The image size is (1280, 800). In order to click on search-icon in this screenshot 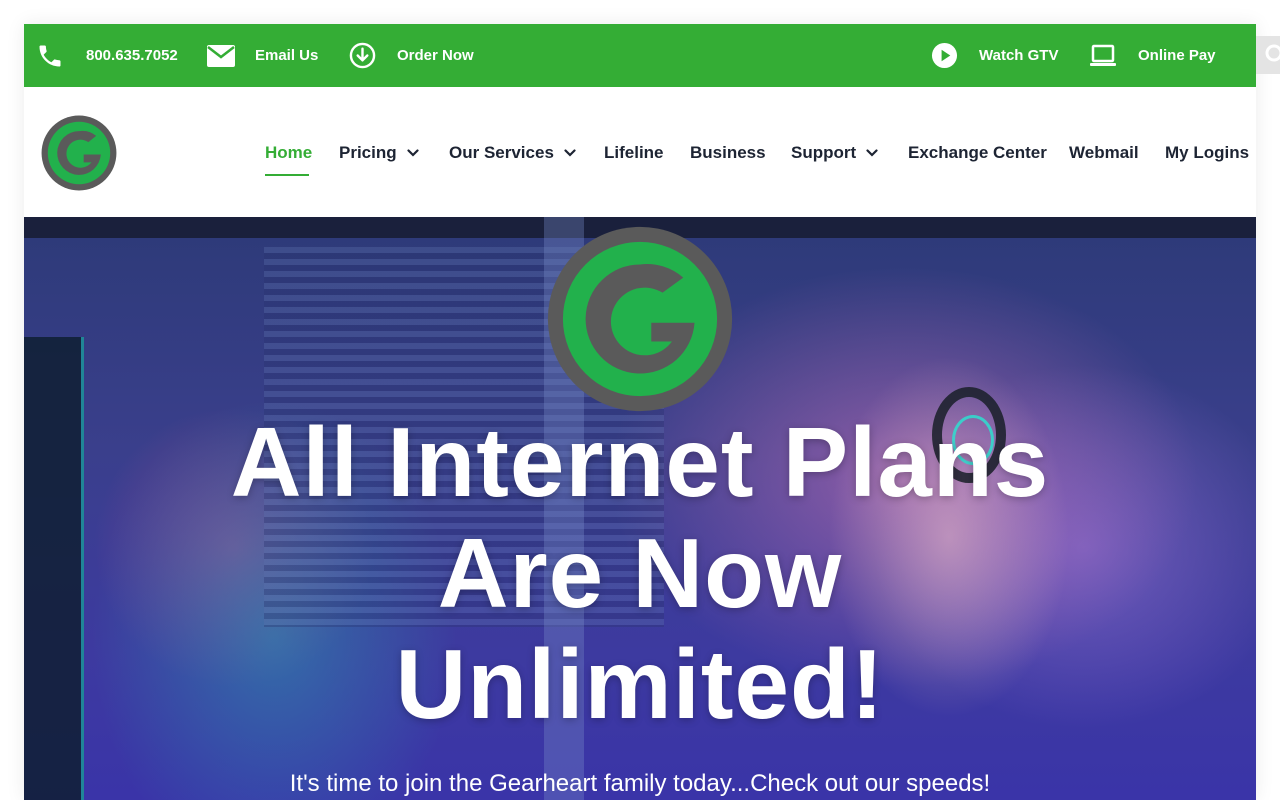, I will do `click(1268, 59)`.